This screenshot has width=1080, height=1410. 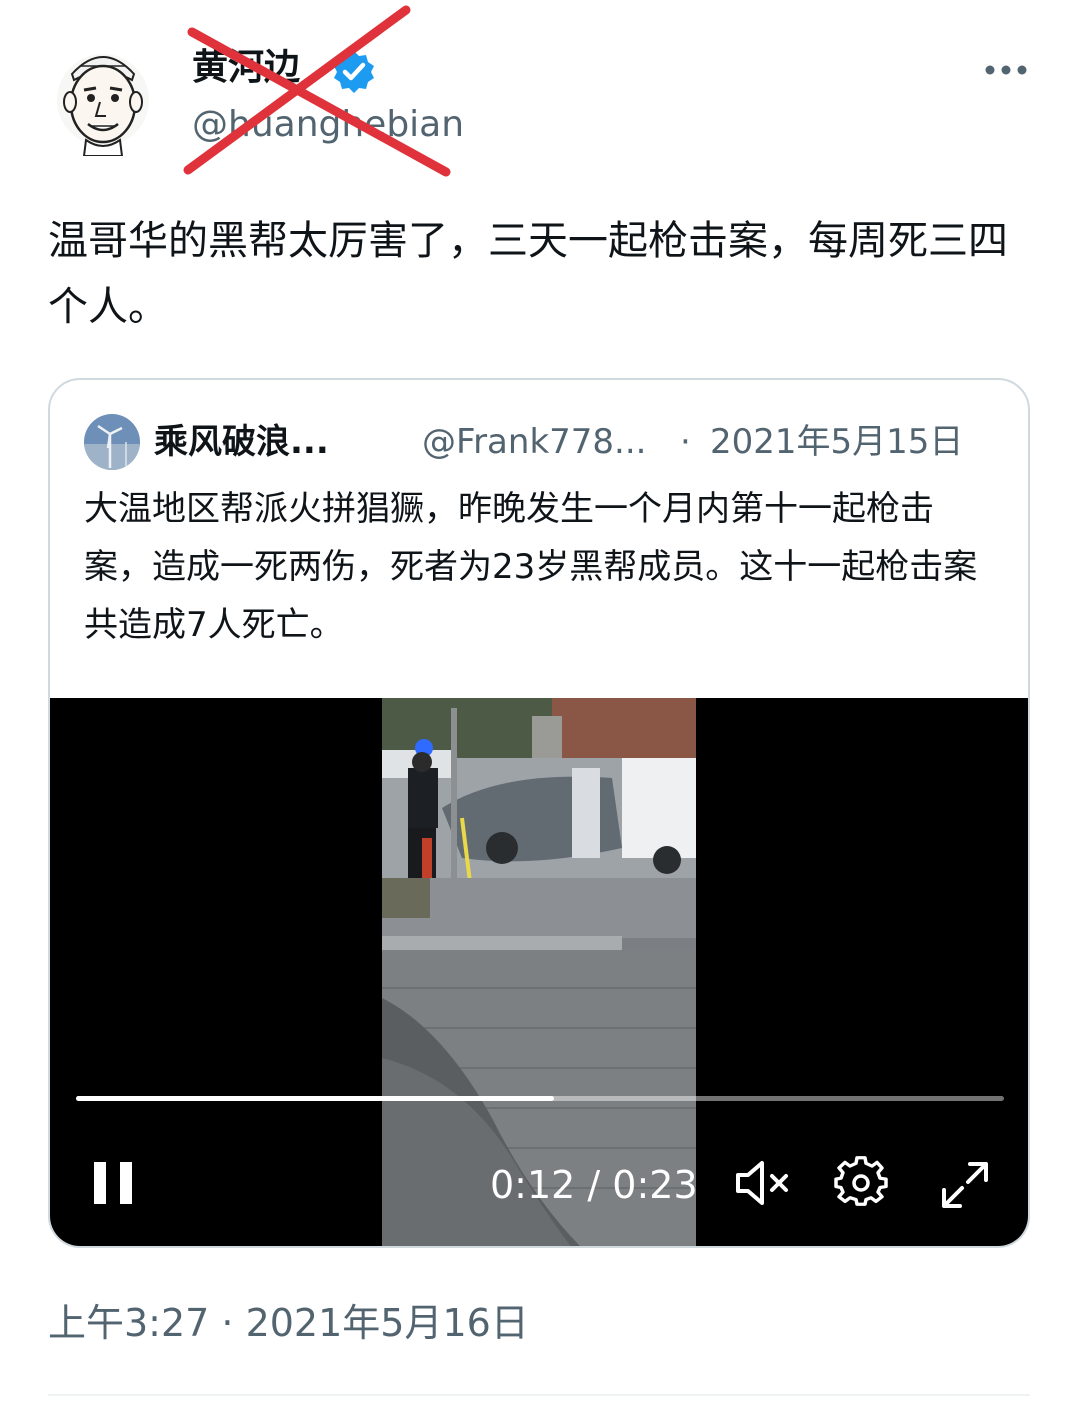 I want to click on red-cross-mark, so click(x=317, y=91).